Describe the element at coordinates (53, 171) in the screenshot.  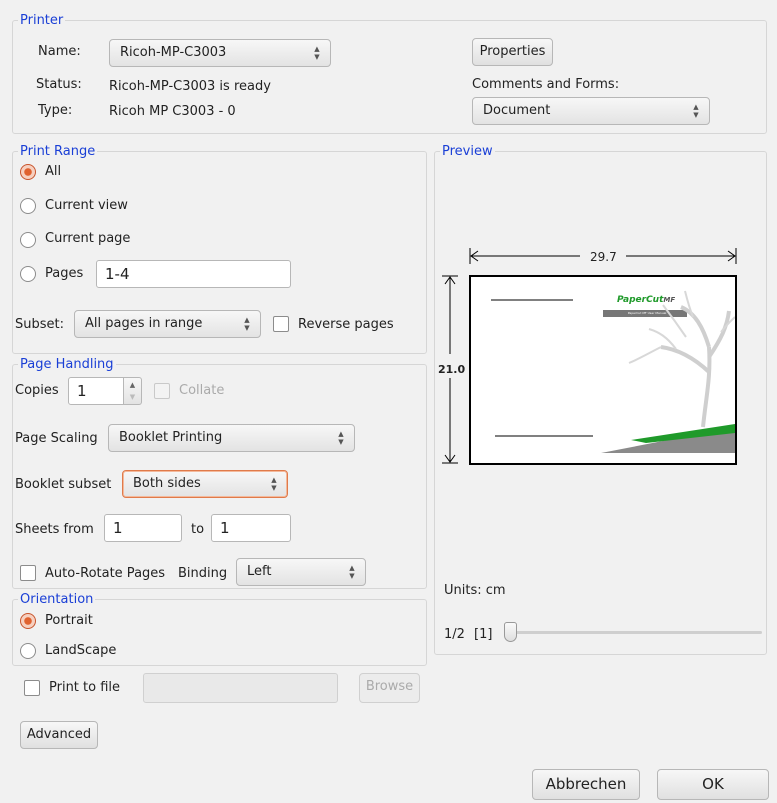
I see `radio-all-label: All` at that location.